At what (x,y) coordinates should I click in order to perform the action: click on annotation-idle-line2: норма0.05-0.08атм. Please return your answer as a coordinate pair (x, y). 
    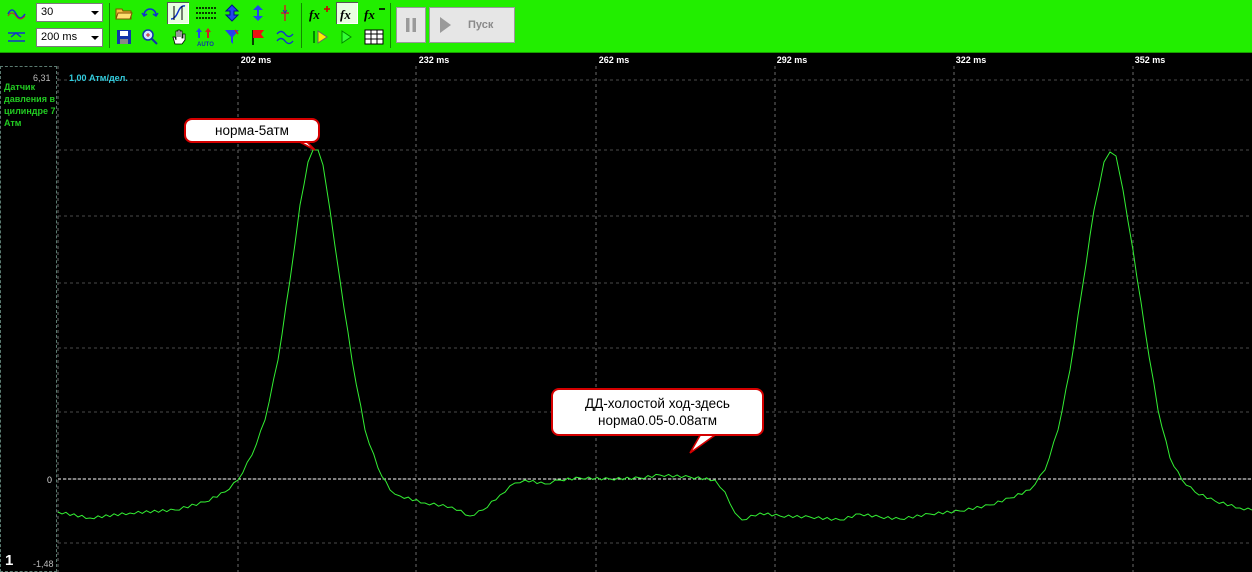
    Looking at the image, I should click on (657, 420).